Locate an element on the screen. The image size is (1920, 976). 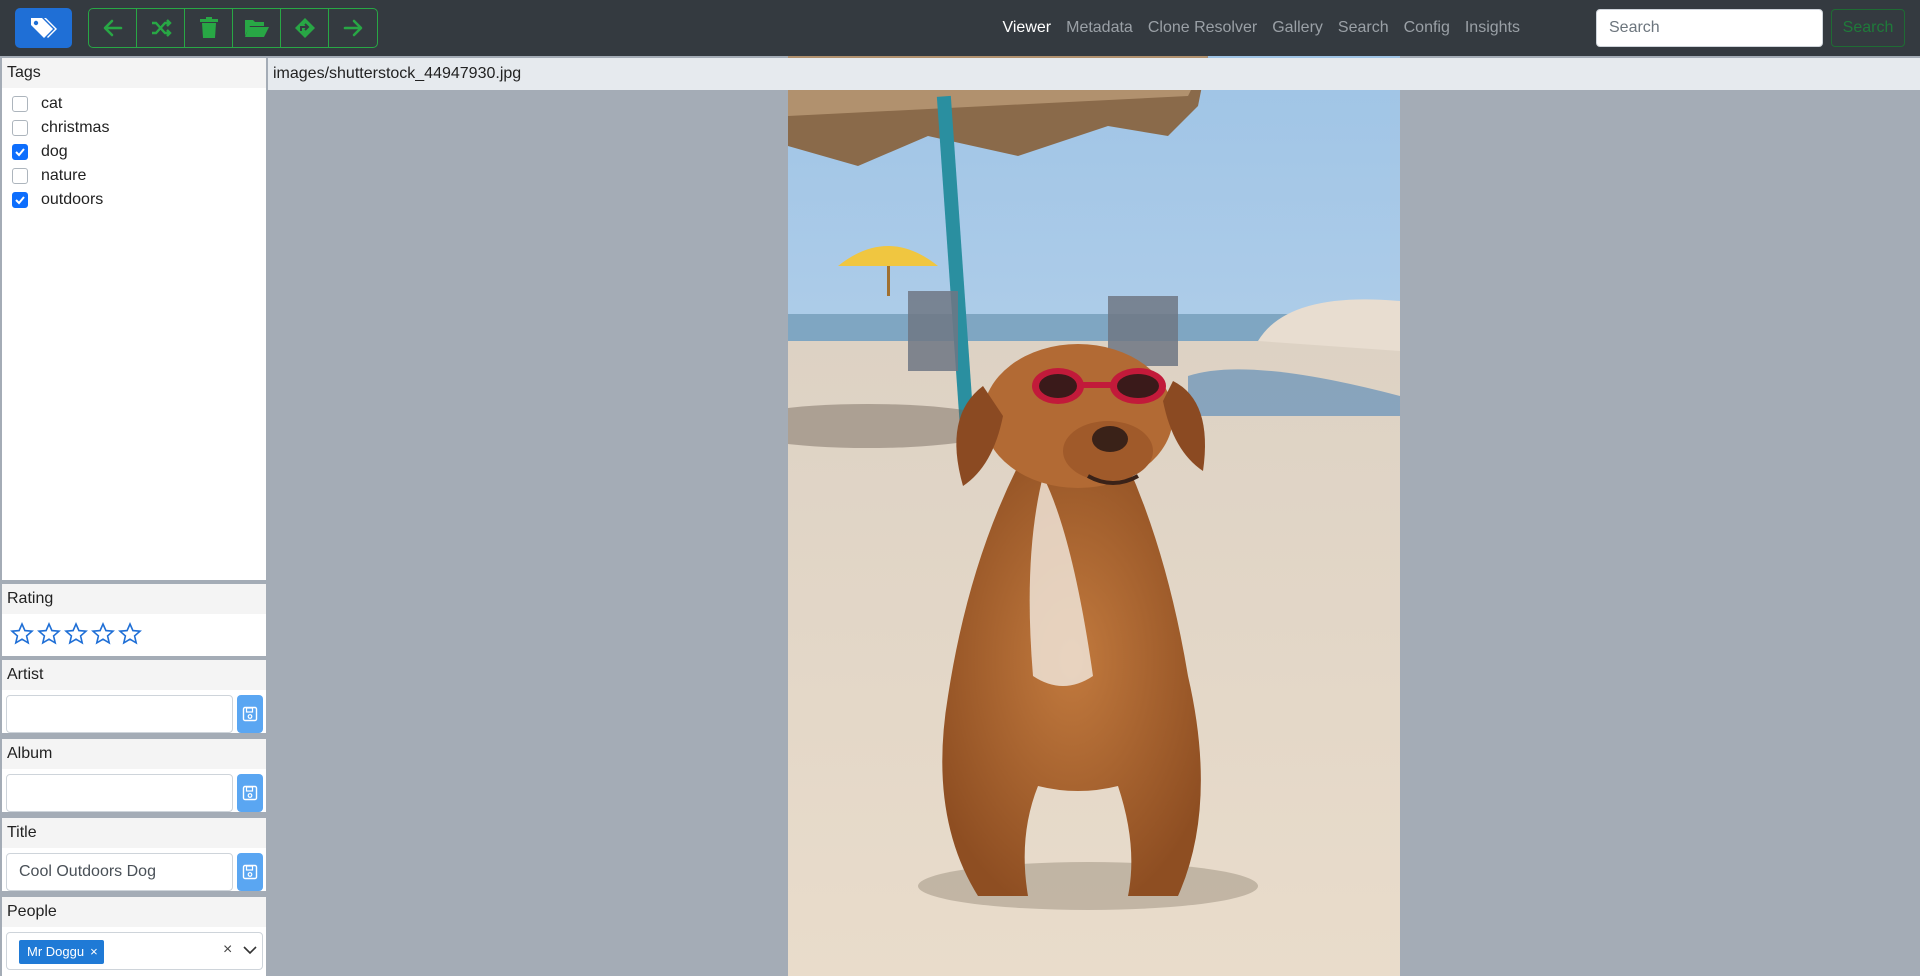
trash-icon is located at coordinates (208, 27).